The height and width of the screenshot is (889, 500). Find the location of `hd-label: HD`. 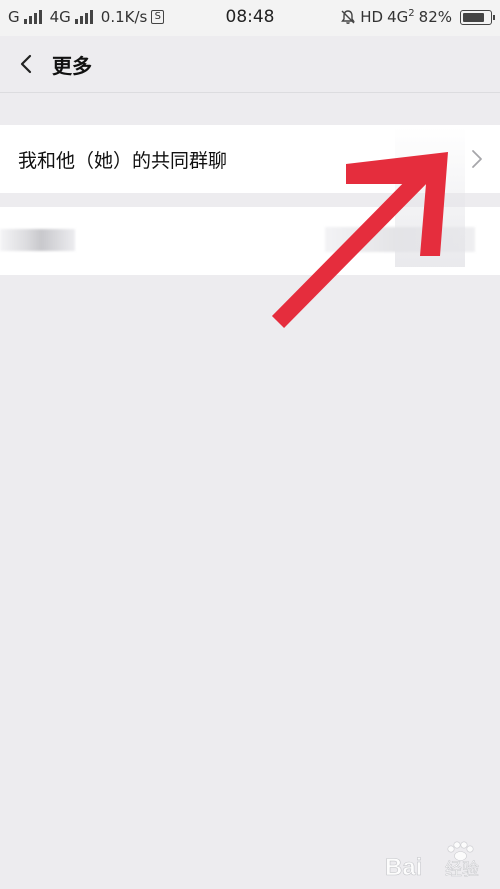

hd-label: HD is located at coordinates (372, 17).